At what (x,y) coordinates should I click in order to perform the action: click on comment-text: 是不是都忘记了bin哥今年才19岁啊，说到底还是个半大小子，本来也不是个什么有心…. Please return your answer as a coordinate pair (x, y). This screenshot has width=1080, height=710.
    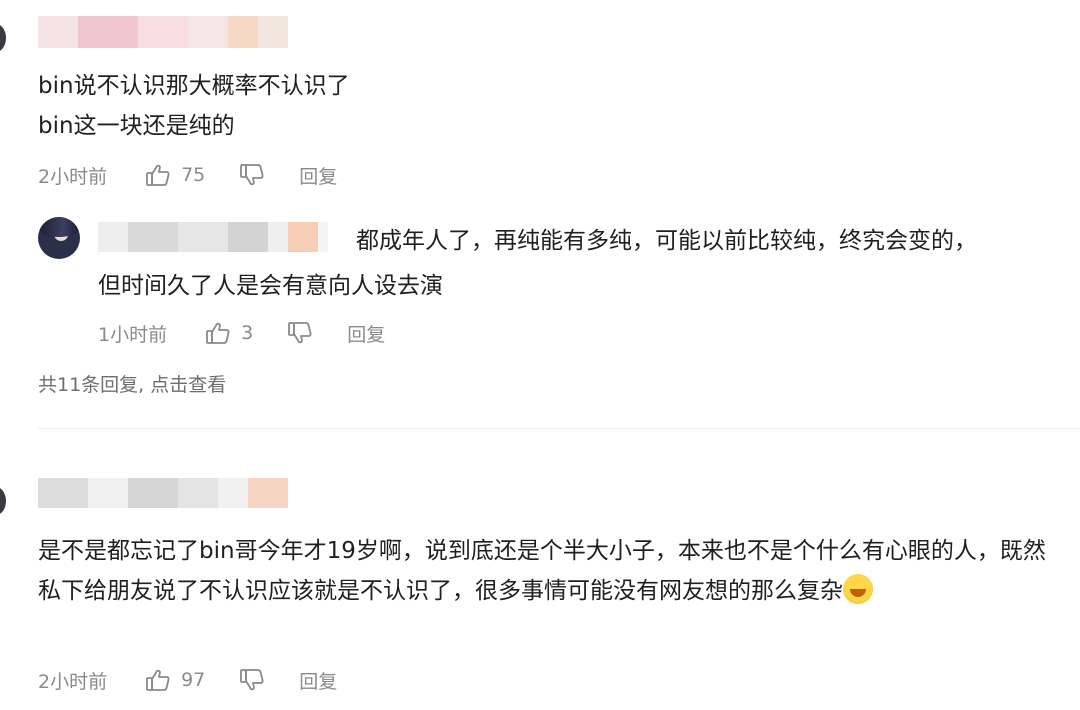
    Looking at the image, I should click on (553, 571).